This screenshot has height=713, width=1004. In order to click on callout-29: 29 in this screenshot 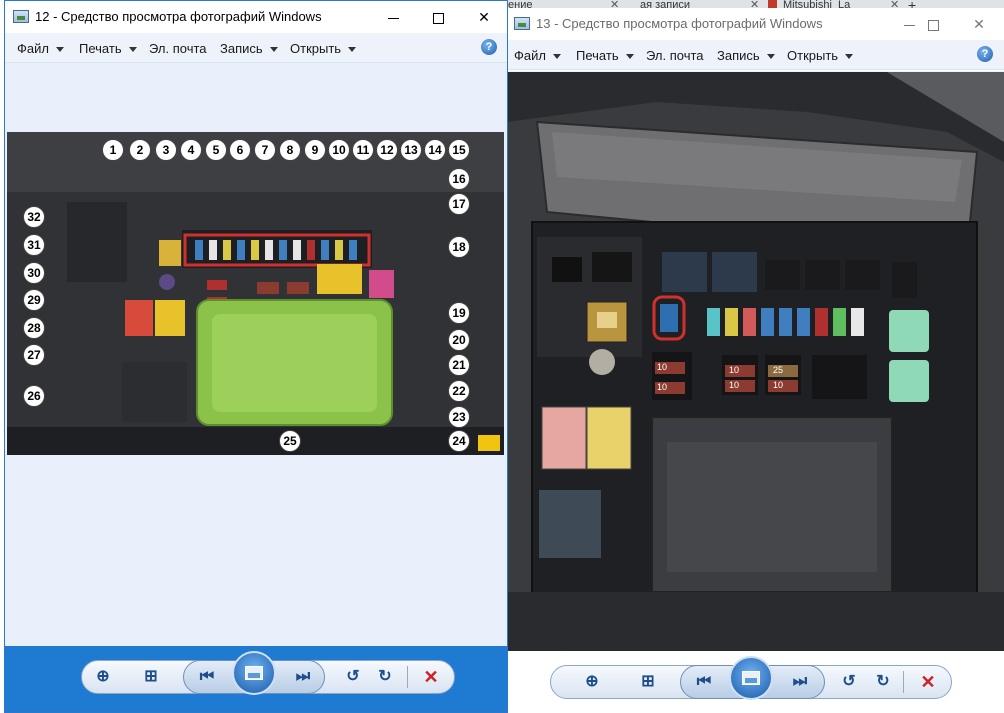, I will do `click(34, 300)`.